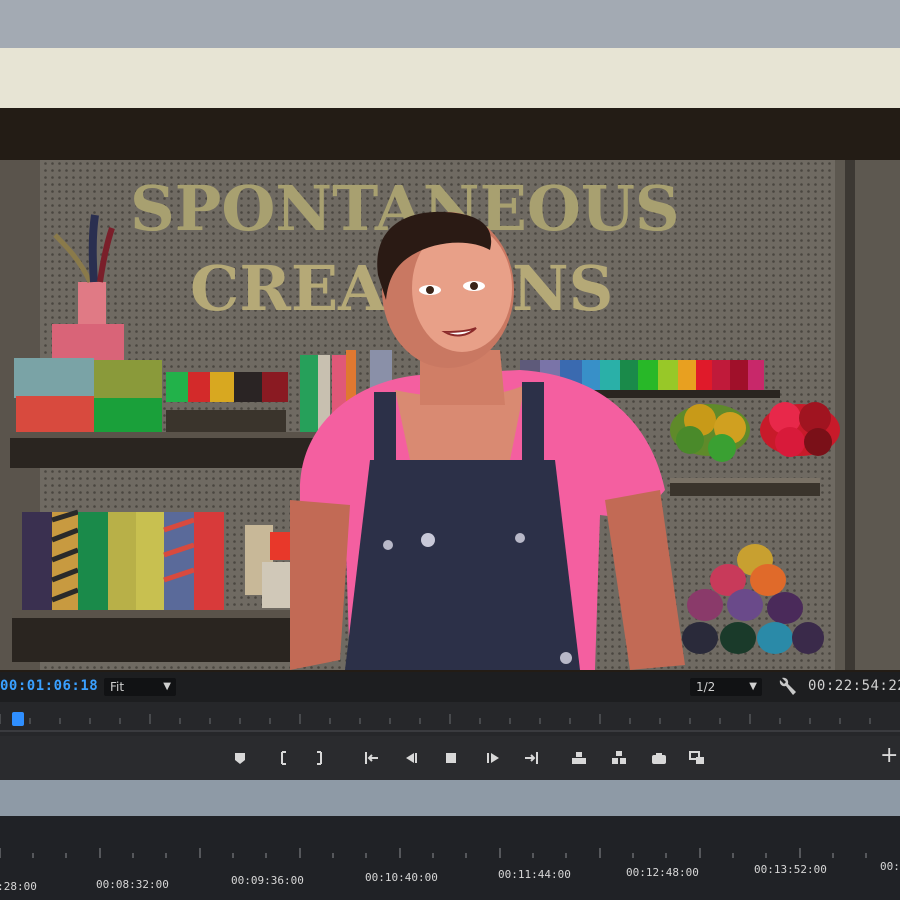  Describe the element at coordinates (706, 687) in the screenshot. I see `resolution-value: 1/2` at that location.